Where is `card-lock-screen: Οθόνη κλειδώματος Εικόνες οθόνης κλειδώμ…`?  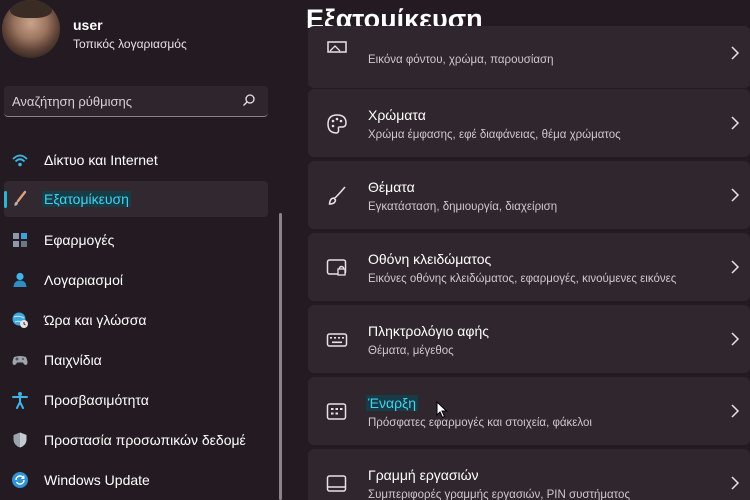
card-lock-screen: Οθόνη κλειδώματος Εικόνες οθόνης κλειδώμ… is located at coordinates (529, 267).